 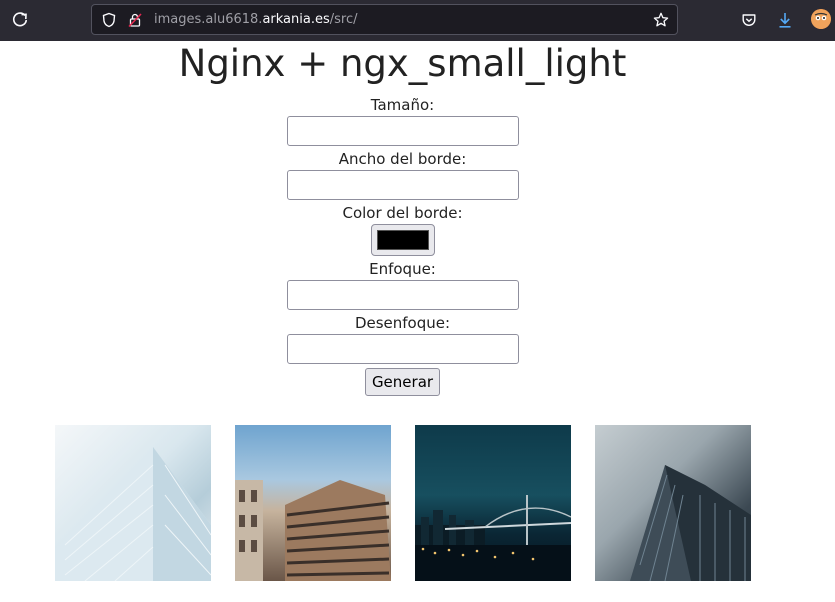 I want to click on bookmark-star-icon, so click(x=661, y=20).